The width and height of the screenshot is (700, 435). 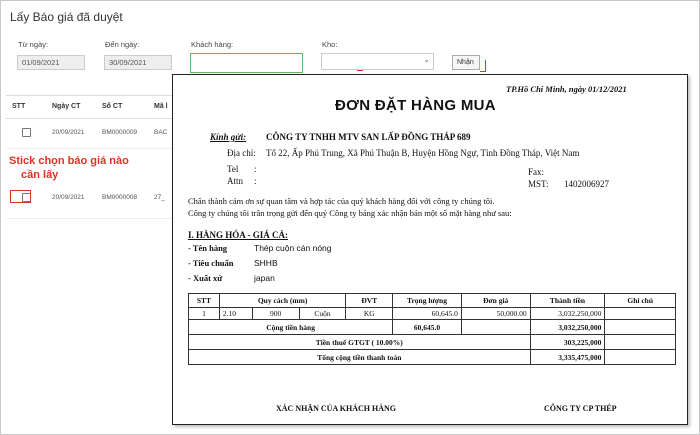 I want to click on address-label: Địa chỉ:, so click(x=241, y=153).